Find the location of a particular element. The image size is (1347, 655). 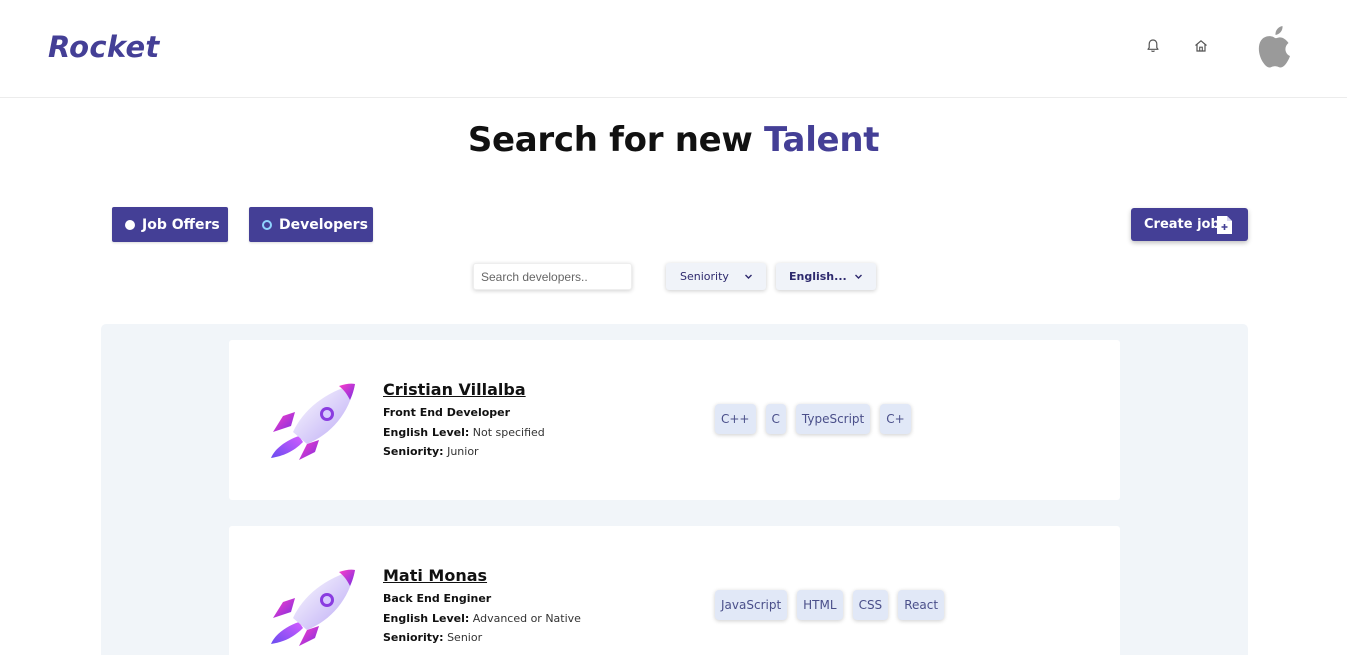

seniority-value: Junior is located at coordinates (463, 451).